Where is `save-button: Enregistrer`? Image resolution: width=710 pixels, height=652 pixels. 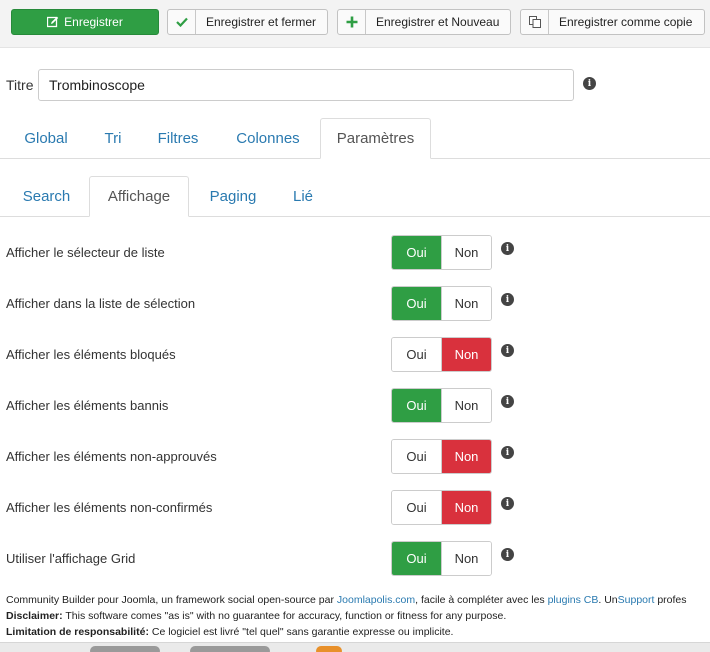 save-button: Enregistrer is located at coordinates (85, 22).